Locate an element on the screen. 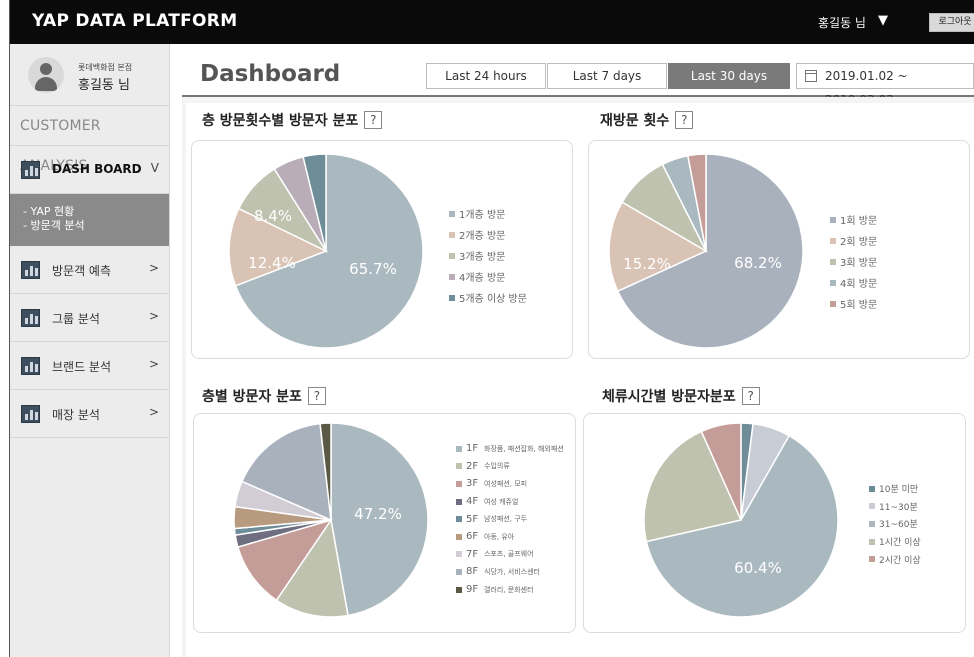  legend-label: 식당가, 서비스센터 is located at coordinates (512, 571).